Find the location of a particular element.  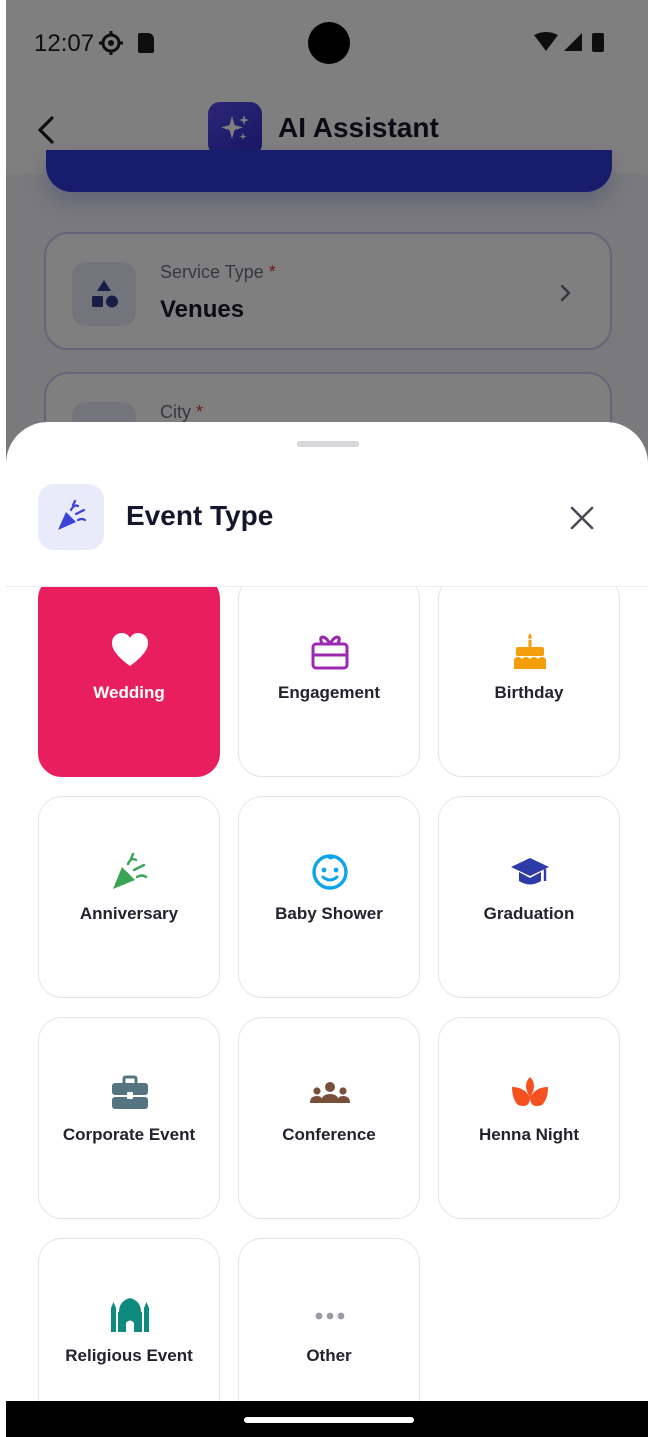

option-conference: Conference is located at coordinates (329, 1118).